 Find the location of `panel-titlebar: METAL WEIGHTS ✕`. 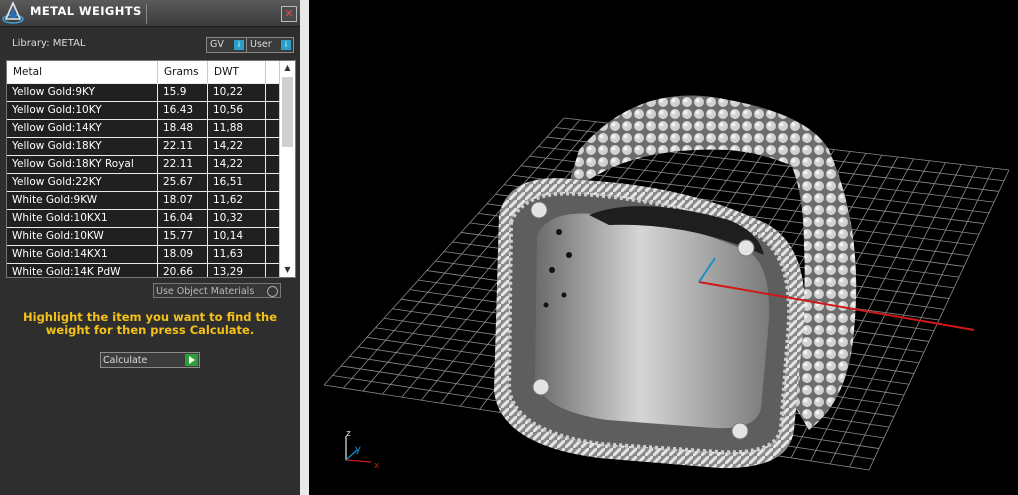

panel-titlebar: METAL WEIGHTS ✕ is located at coordinates (150, 13).